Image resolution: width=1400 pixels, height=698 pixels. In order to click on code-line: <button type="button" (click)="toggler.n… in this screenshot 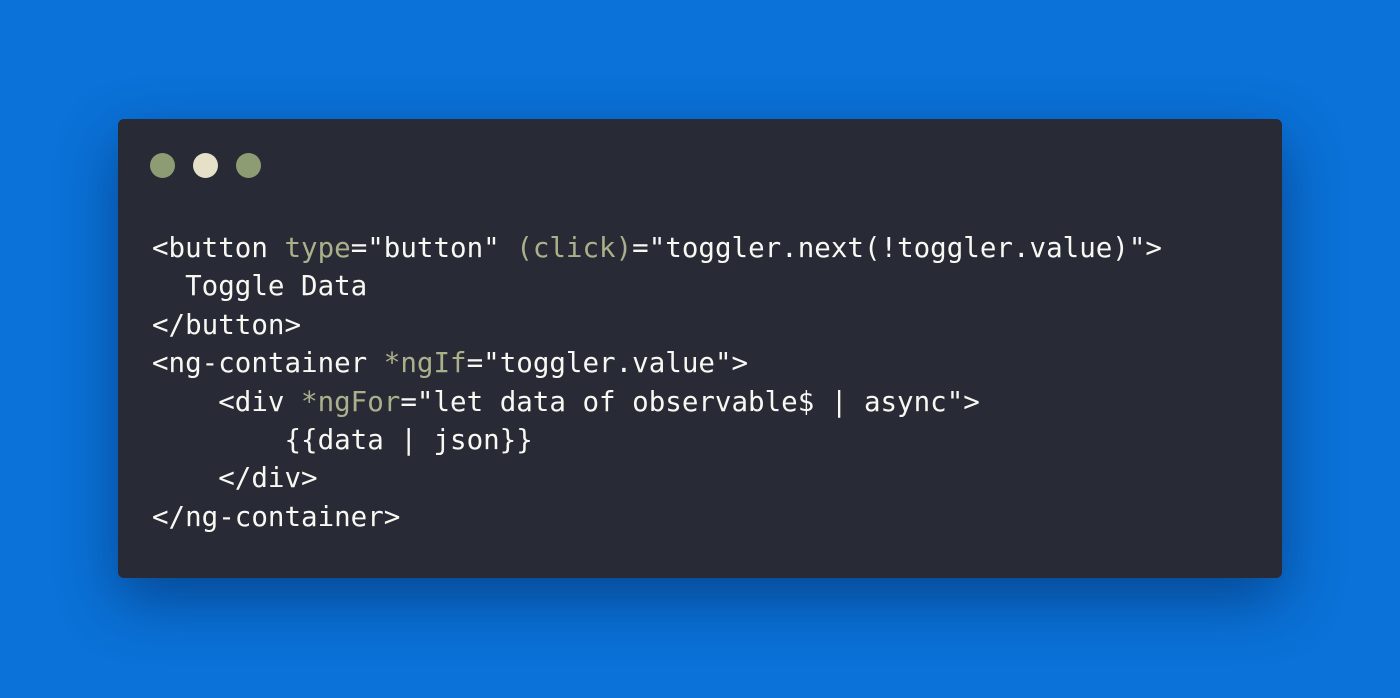, I will do `click(657, 248)`.